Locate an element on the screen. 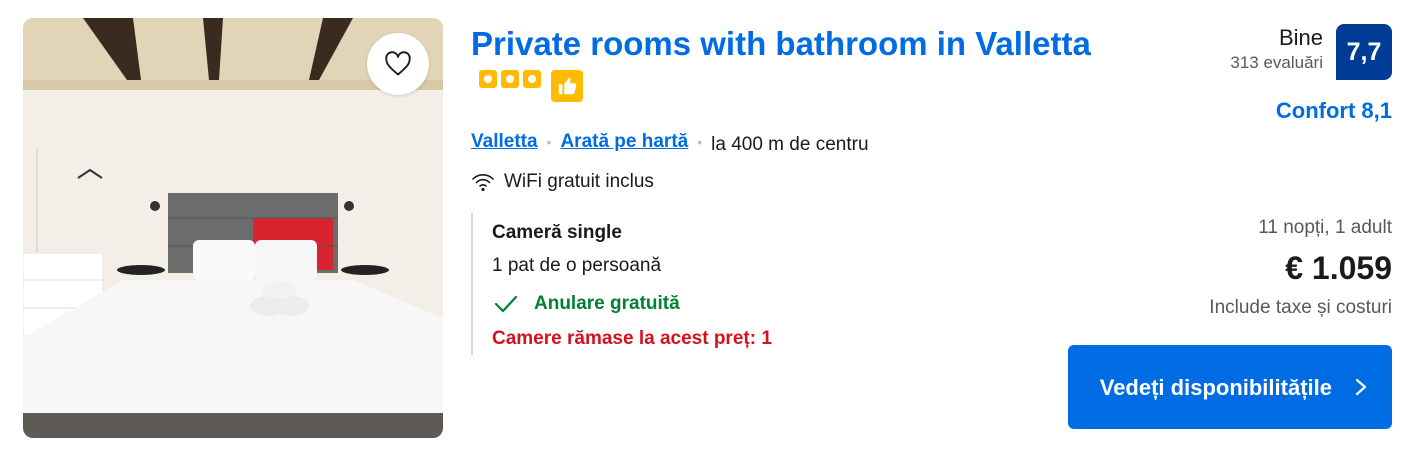  show-map-link: Arată pe hartă is located at coordinates (624, 142).